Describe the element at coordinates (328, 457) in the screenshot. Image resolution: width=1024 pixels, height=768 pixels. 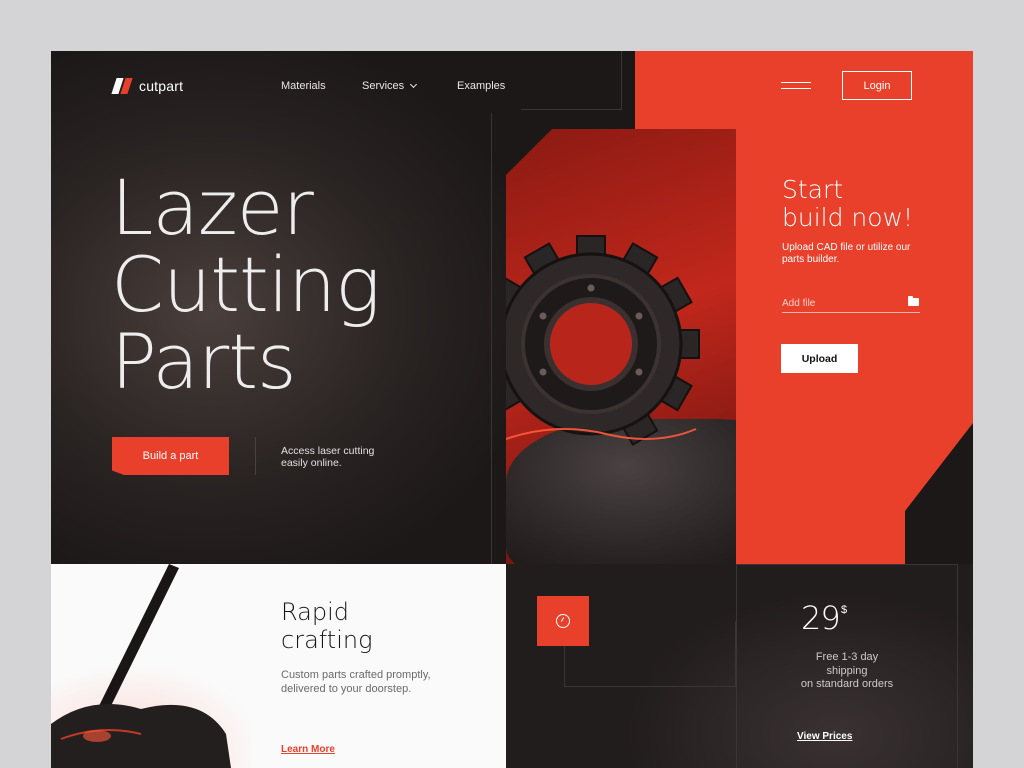
I see `hero-note: Access laser cutting easily online.` at that location.